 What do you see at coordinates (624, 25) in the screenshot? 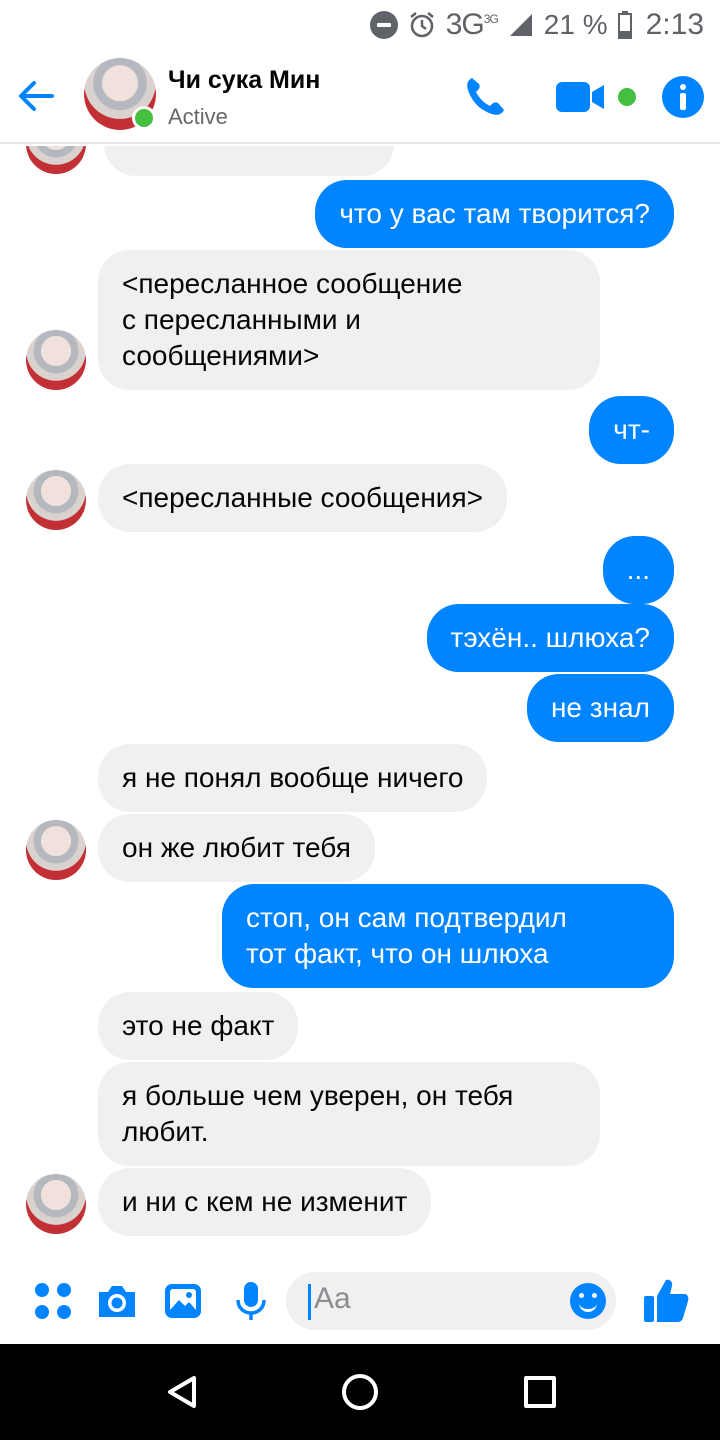
I see `battery-icon` at bounding box center [624, 25].